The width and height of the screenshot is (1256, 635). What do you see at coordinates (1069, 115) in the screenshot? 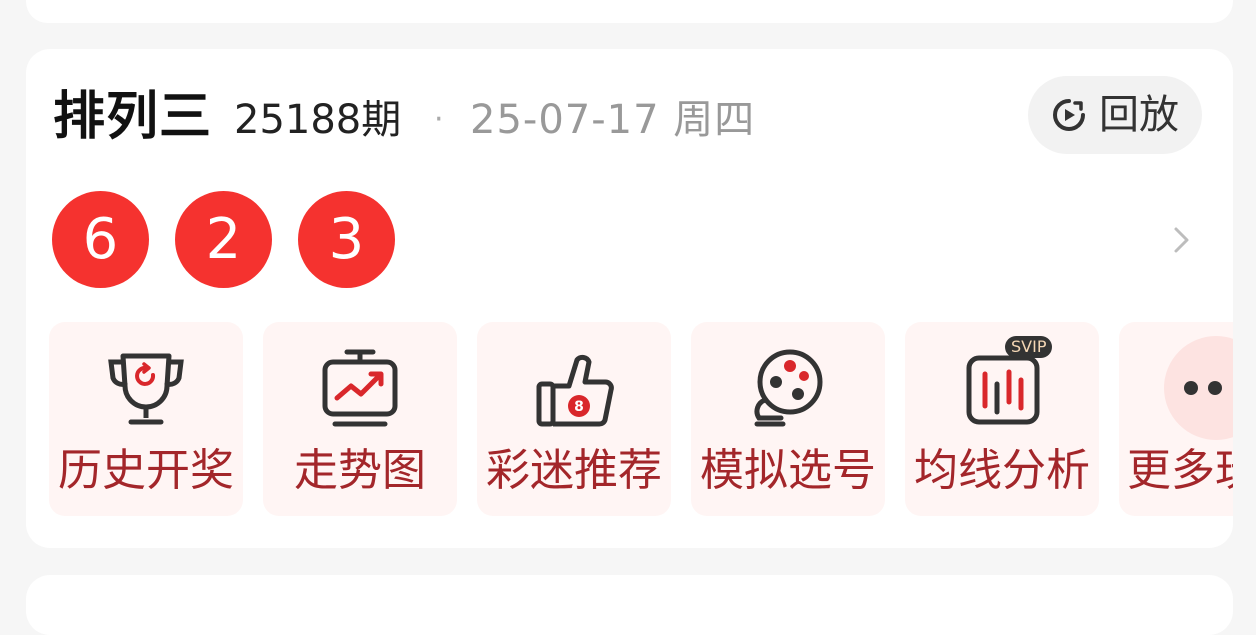
I see `replay-icon` at bounding box center [1069, 115].